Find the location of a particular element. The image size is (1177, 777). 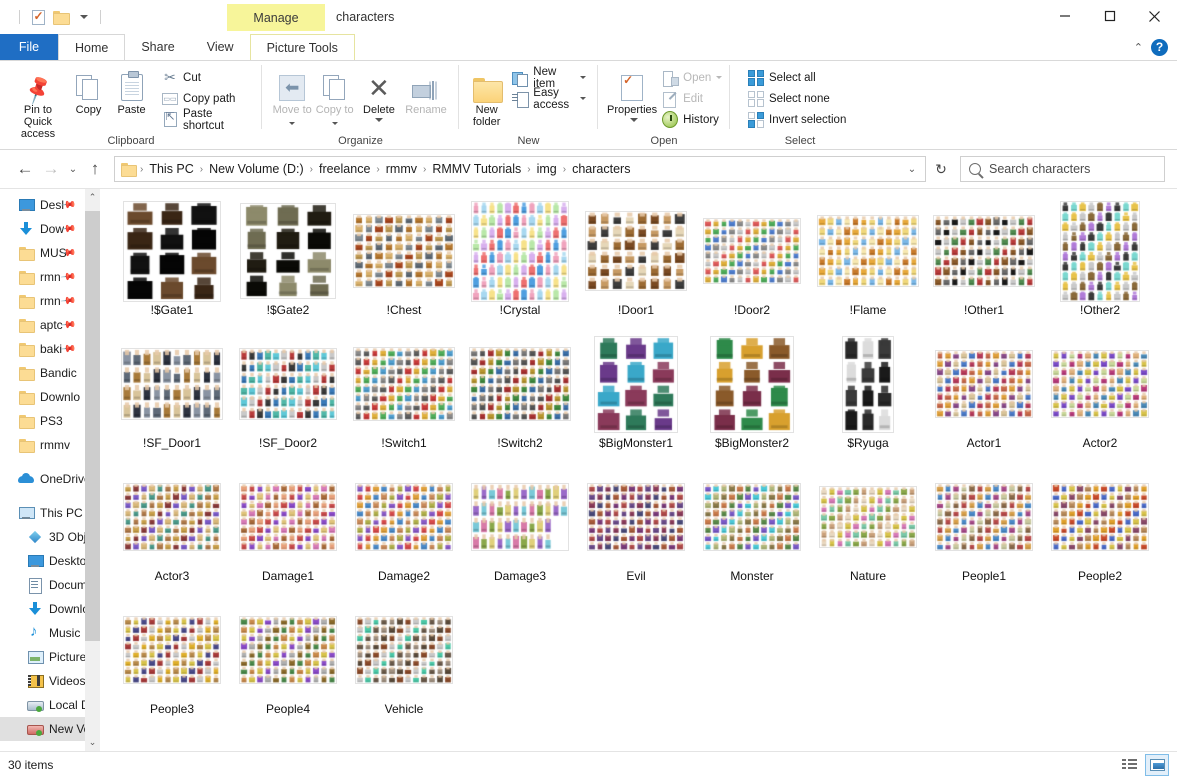

breadcrumb-item-5: img is located at coordinates (547, 169).